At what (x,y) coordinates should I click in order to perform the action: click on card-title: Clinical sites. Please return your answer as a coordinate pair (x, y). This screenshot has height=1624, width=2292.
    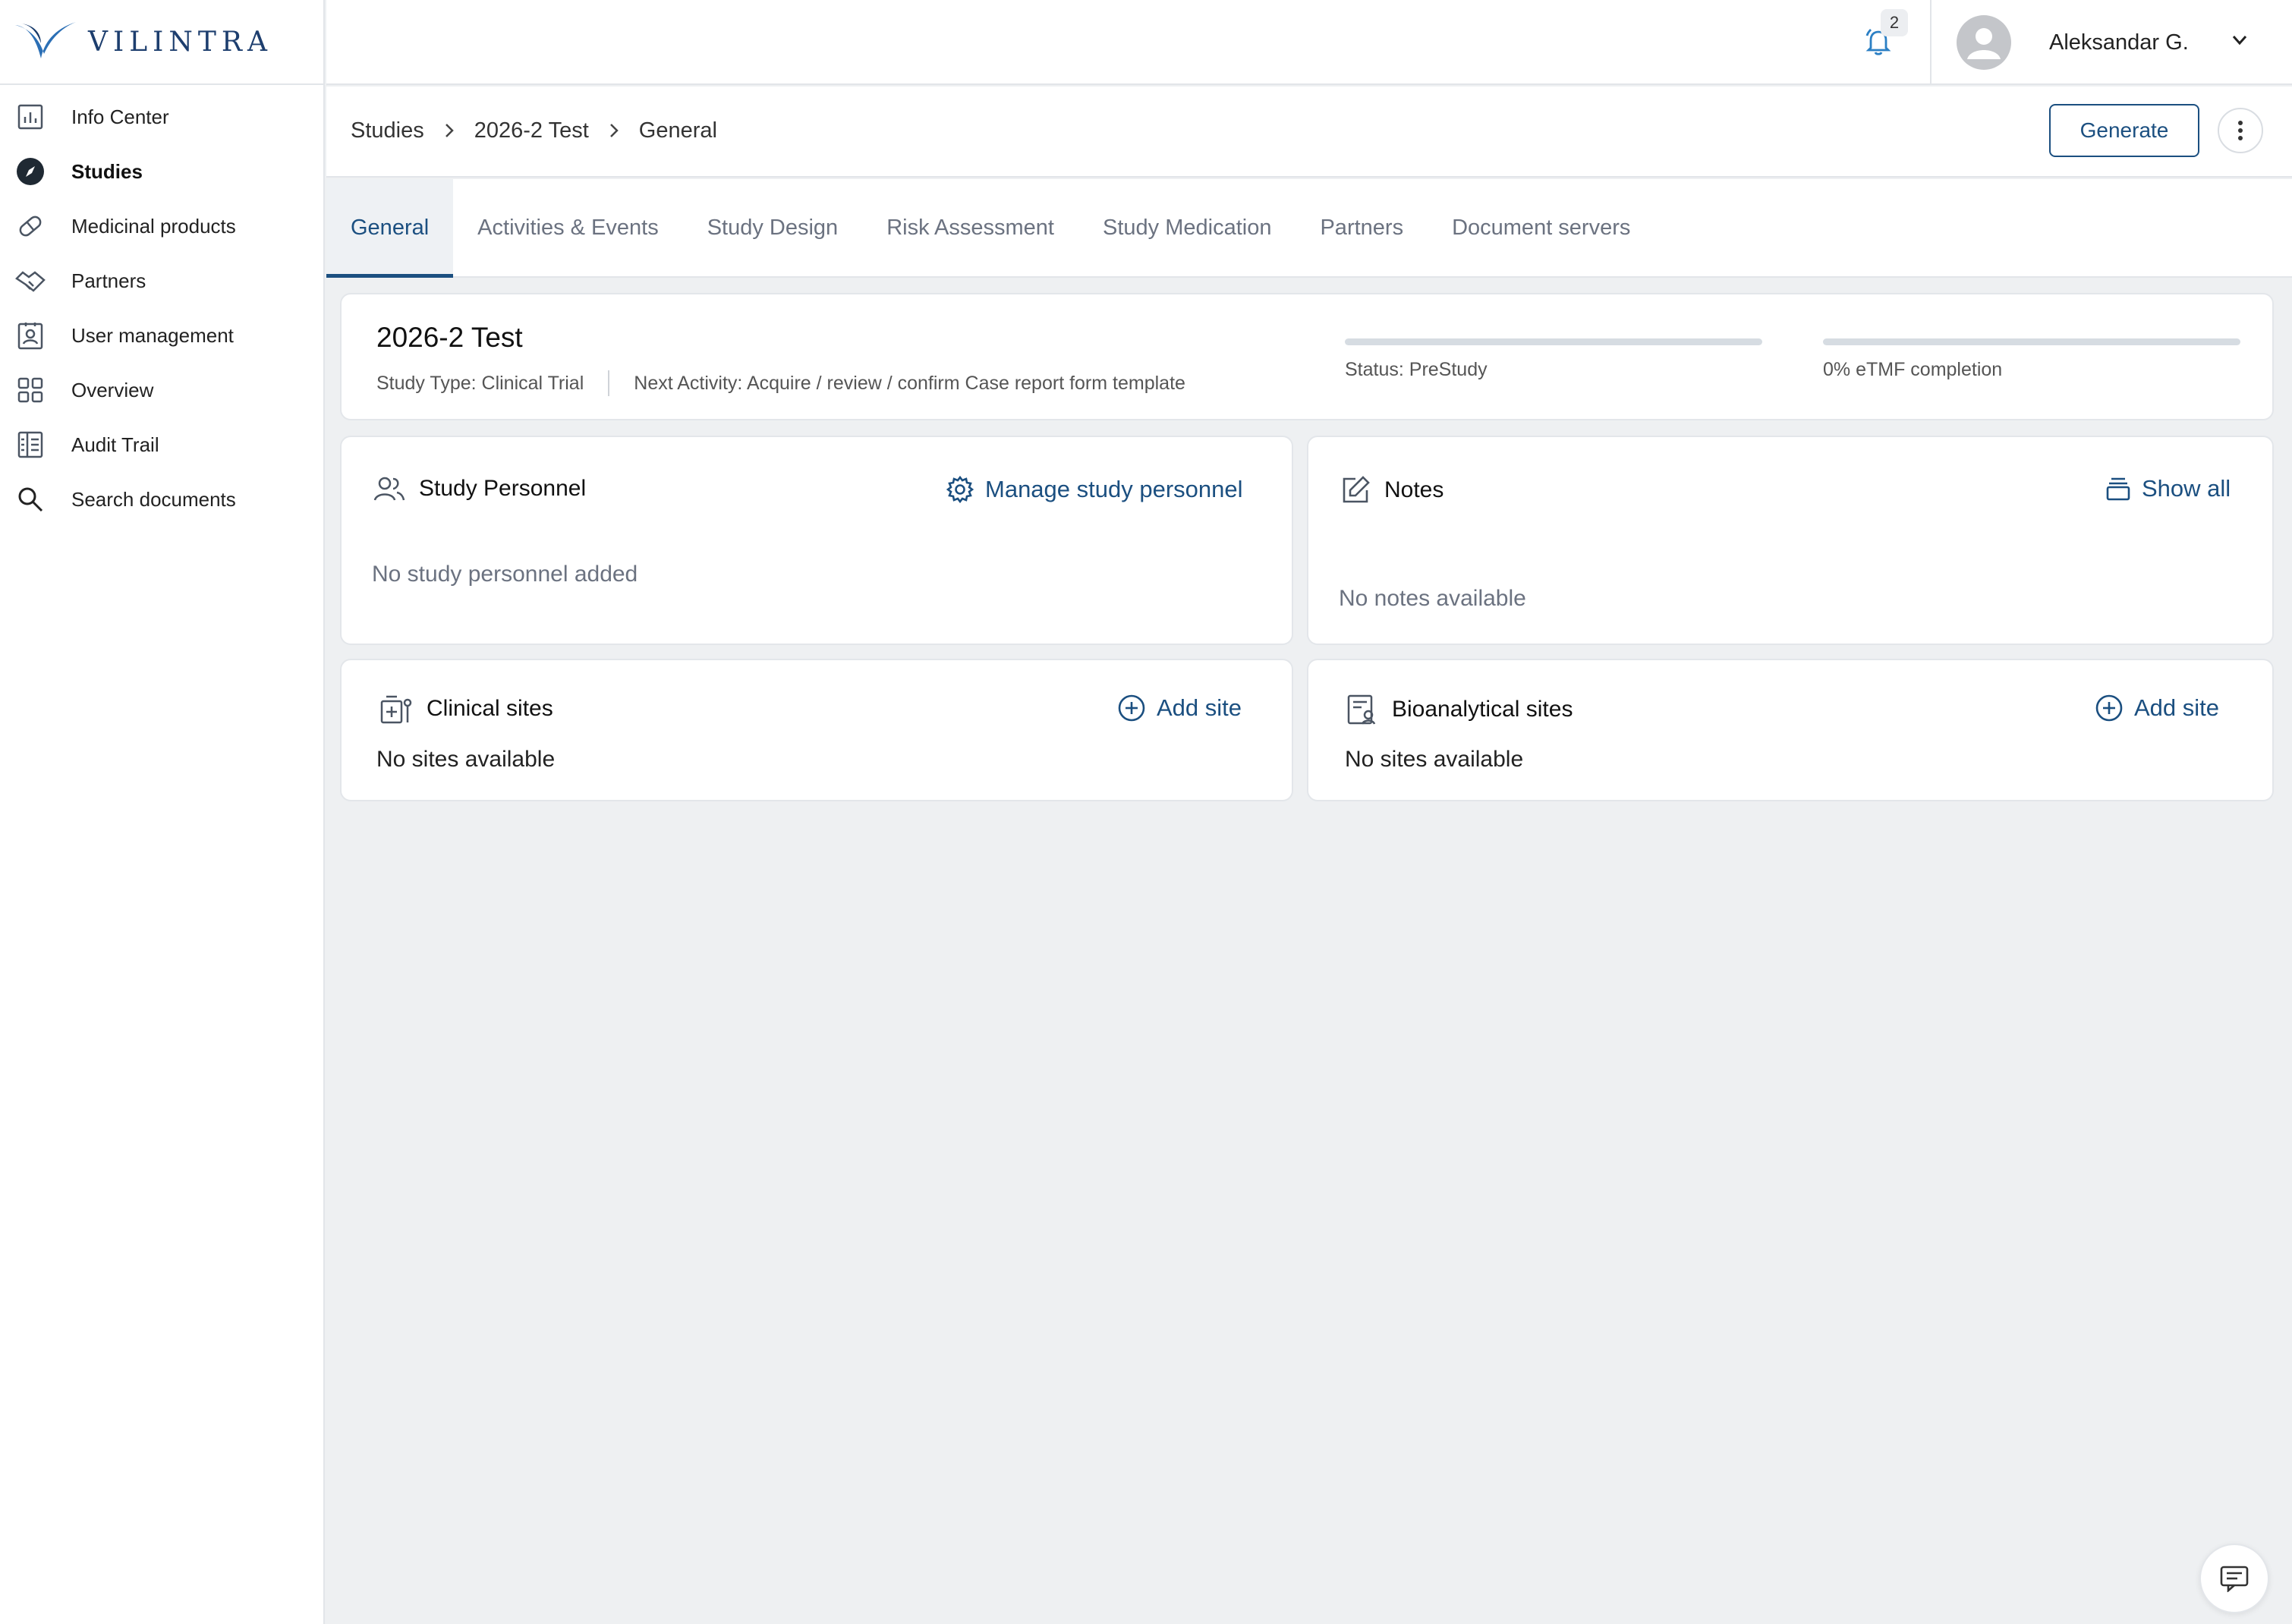
    Looking at the image, I should click on (490, 708).